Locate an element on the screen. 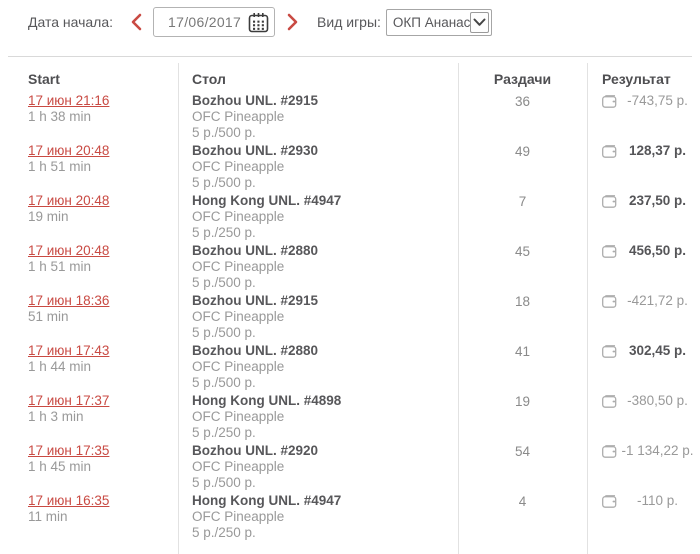 Image resolution: width=700 pixels, height=554 pixels. prev-day-button is located at coordinates (136, 22).